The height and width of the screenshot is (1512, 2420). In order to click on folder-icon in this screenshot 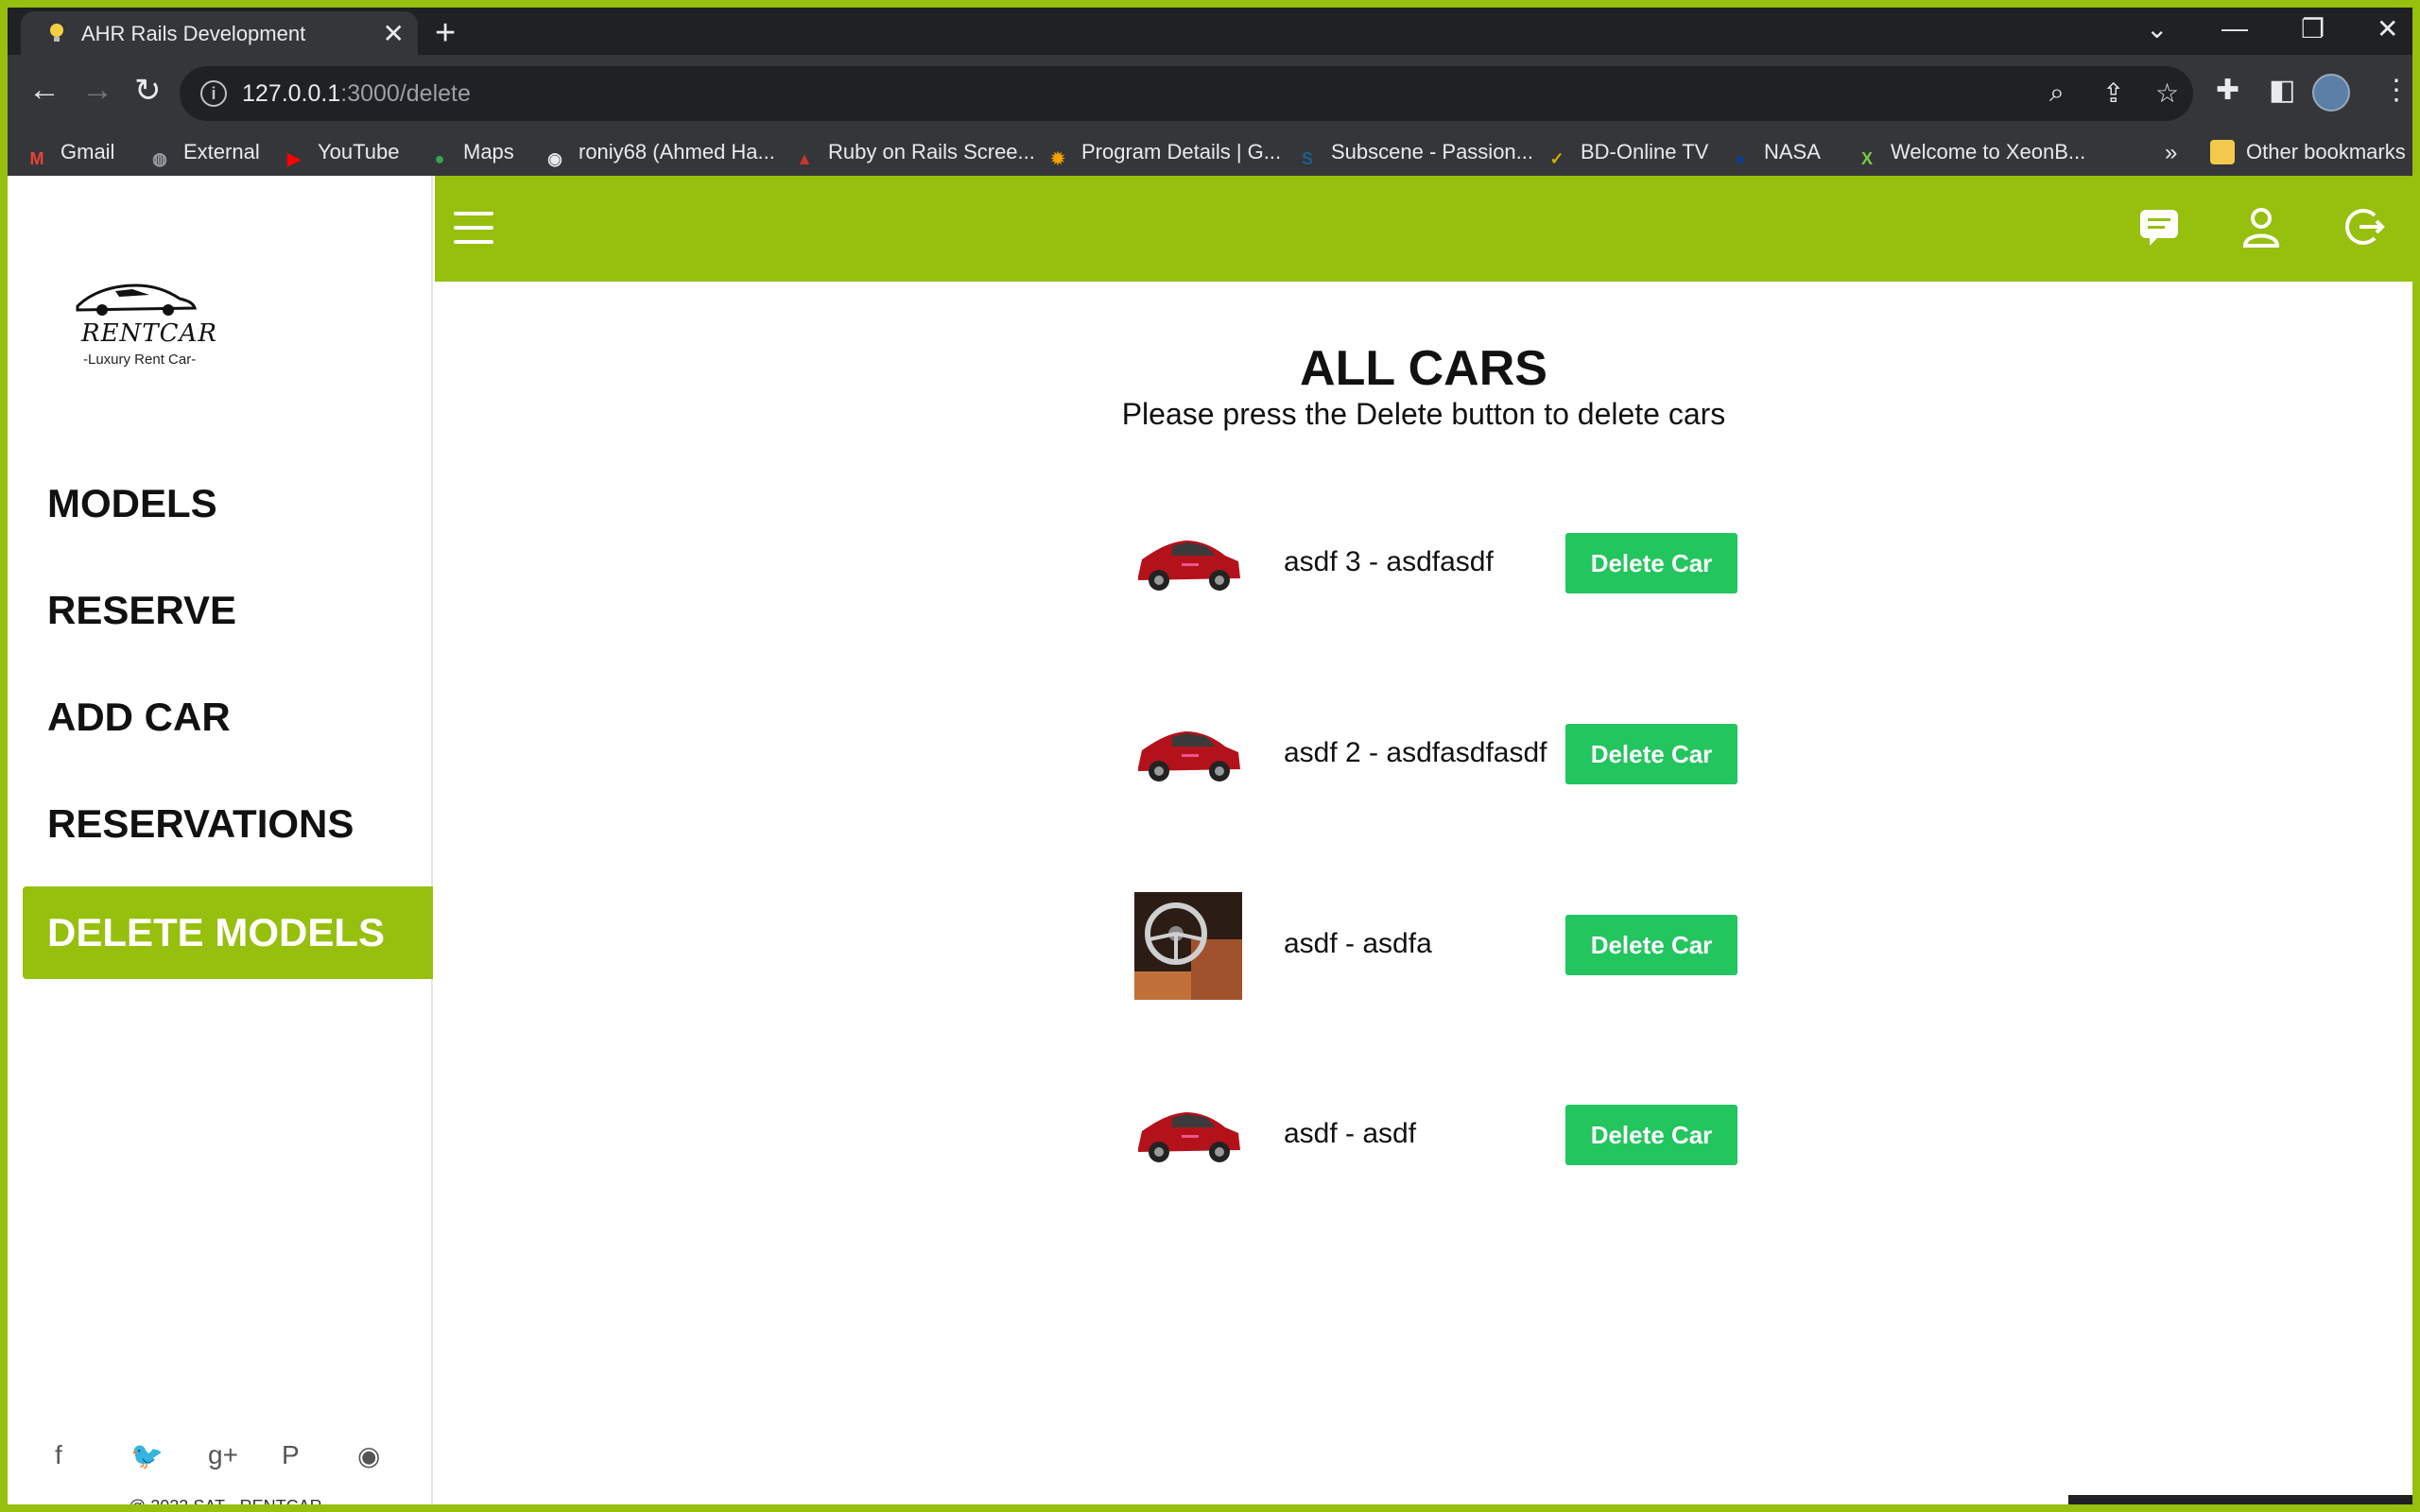, I will do `click(2222, 152)`.